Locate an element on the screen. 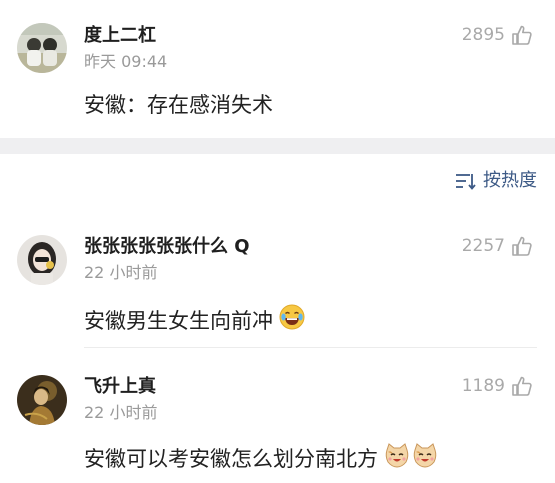 The image size is (555, 483). comment-text: 安徽男生女生向前冲 is located at coordinates (194, 320).